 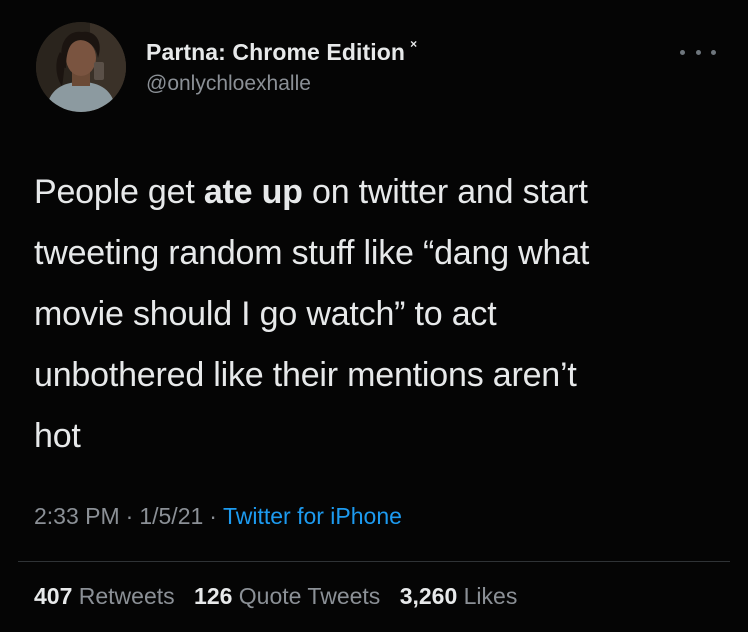 What do you see at coordinates (275, 52) in the screenshot?
I see `display-name: Partna: Chrome Edition` at bounding box center [275, 52].